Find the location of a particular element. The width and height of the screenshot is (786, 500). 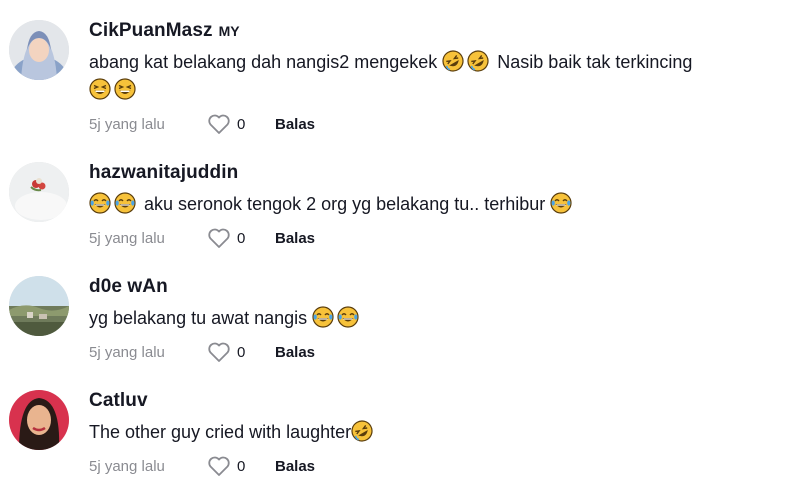

username: Catluv is located at coordinates (118, 401).